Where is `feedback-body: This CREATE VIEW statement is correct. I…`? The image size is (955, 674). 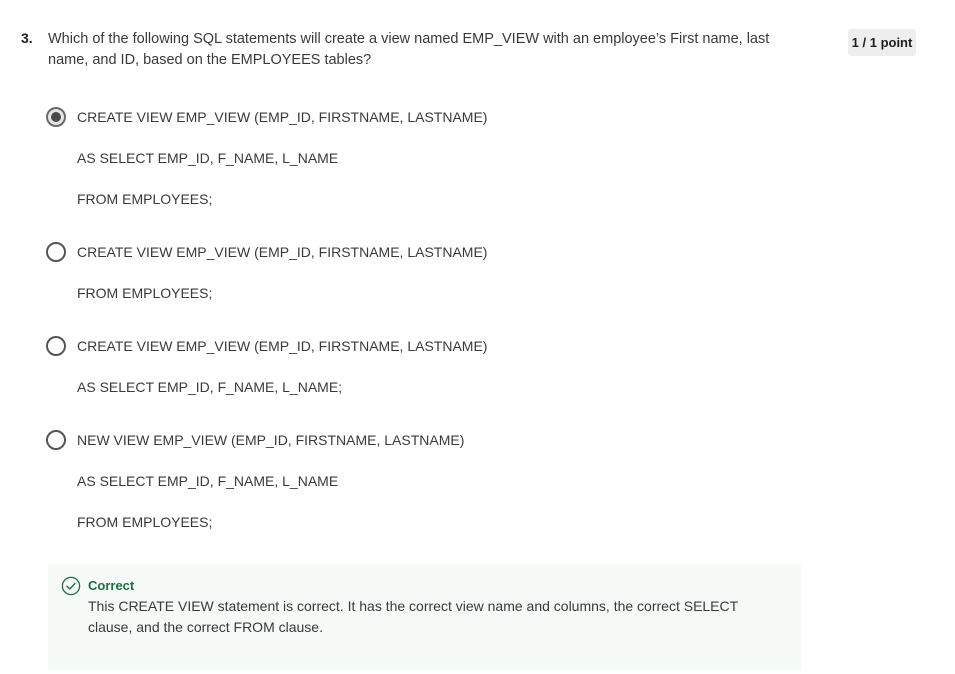 feedback-body: This CREATE VIEW statement is correct. I… is located at coordinates (413, 616).